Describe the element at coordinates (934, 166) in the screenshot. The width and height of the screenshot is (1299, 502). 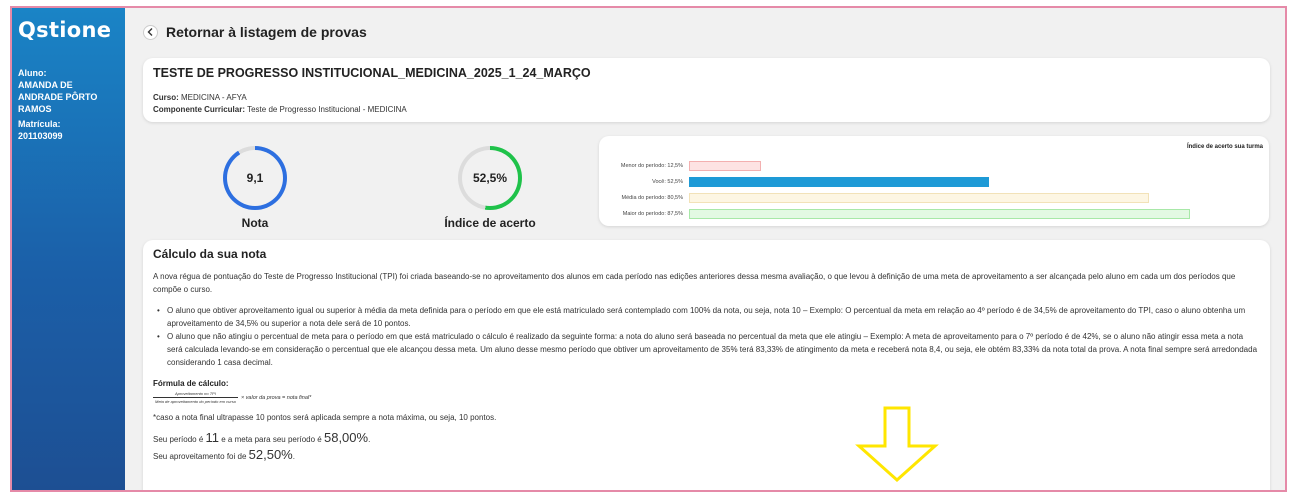
I see `bar-row: Menor do período: 12,5%` at that location.